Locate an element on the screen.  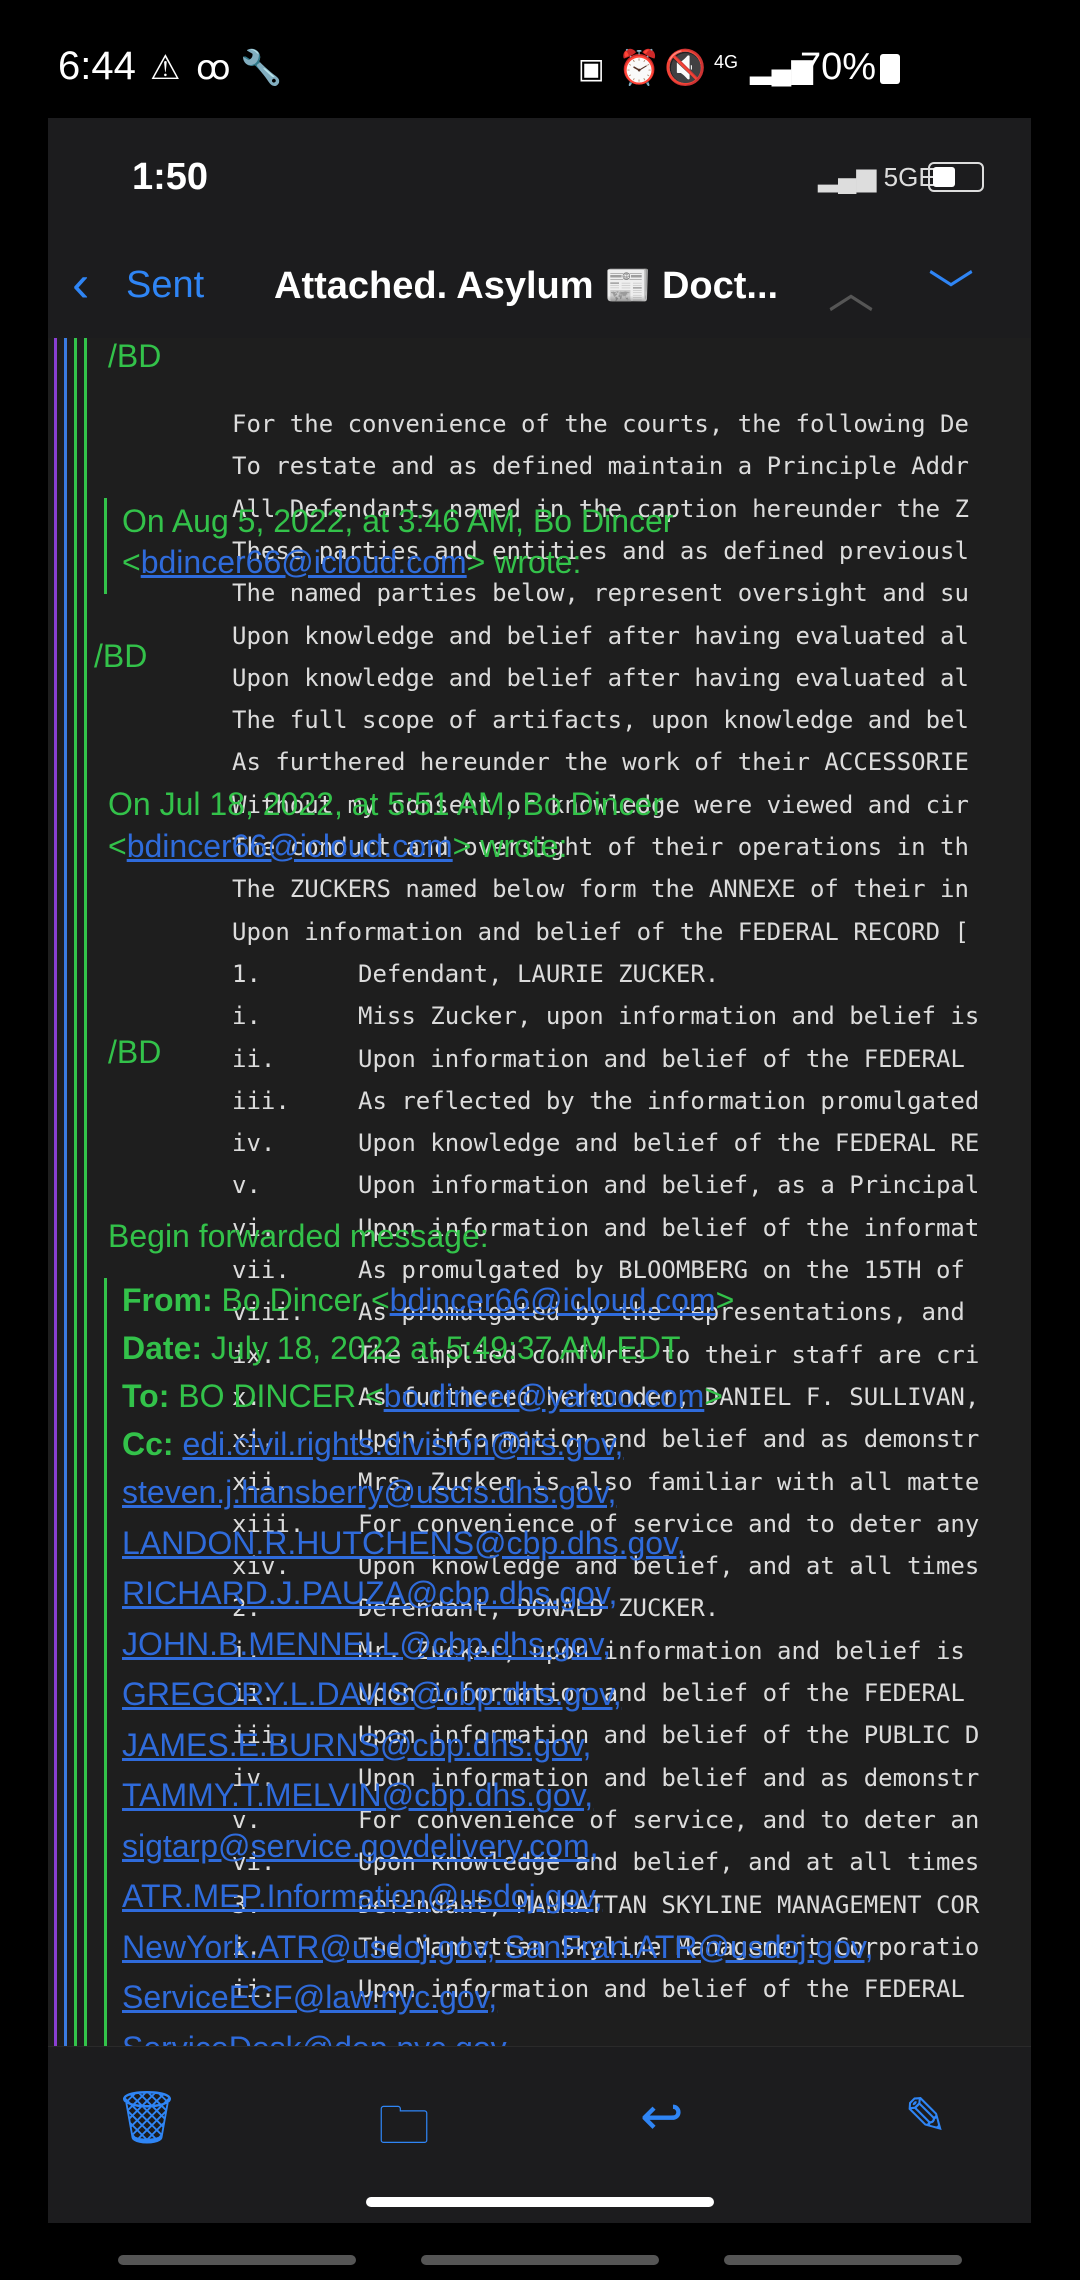
cc-email-link: JAMES.E.BURNS@cbp.dhs.gov, is located at coordinates (356, 1745).